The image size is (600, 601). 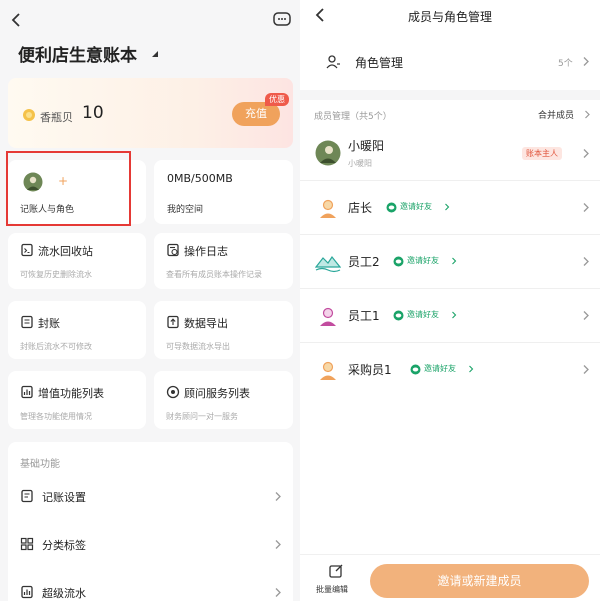 What do you see at coordinates (200, 178) in the screenshot?
I see `storage-value: 0MB/500MB` at bounding box center [200, 178].